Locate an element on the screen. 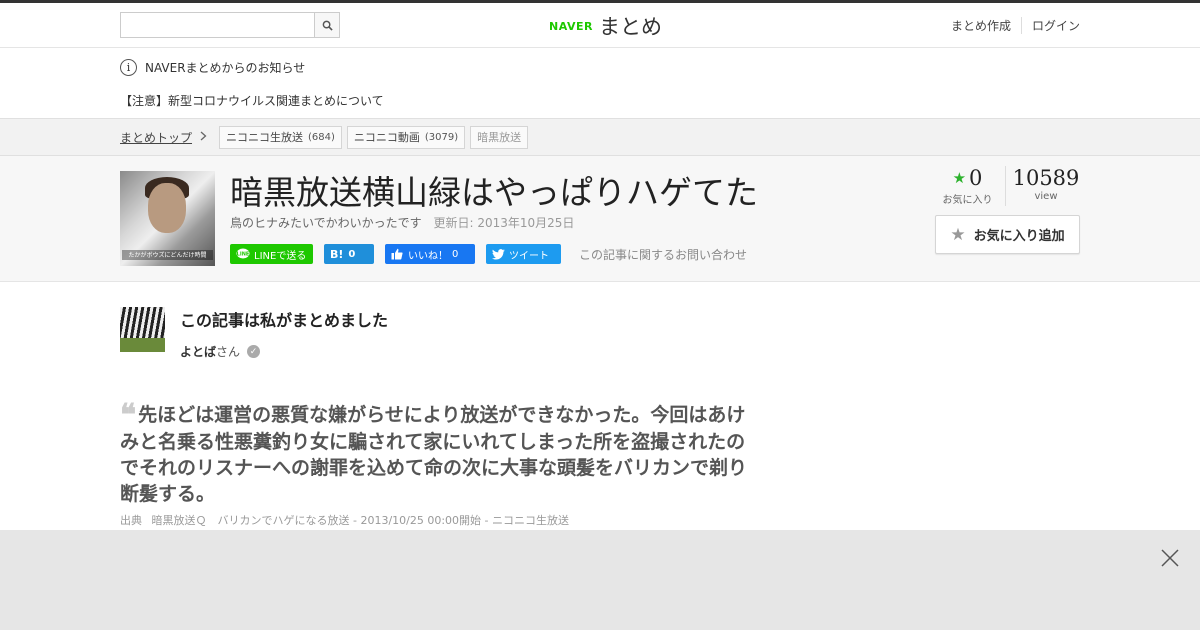  article-thumbnail: たかがボウズにどんだけ時間 is located at coordinates (167, 218).